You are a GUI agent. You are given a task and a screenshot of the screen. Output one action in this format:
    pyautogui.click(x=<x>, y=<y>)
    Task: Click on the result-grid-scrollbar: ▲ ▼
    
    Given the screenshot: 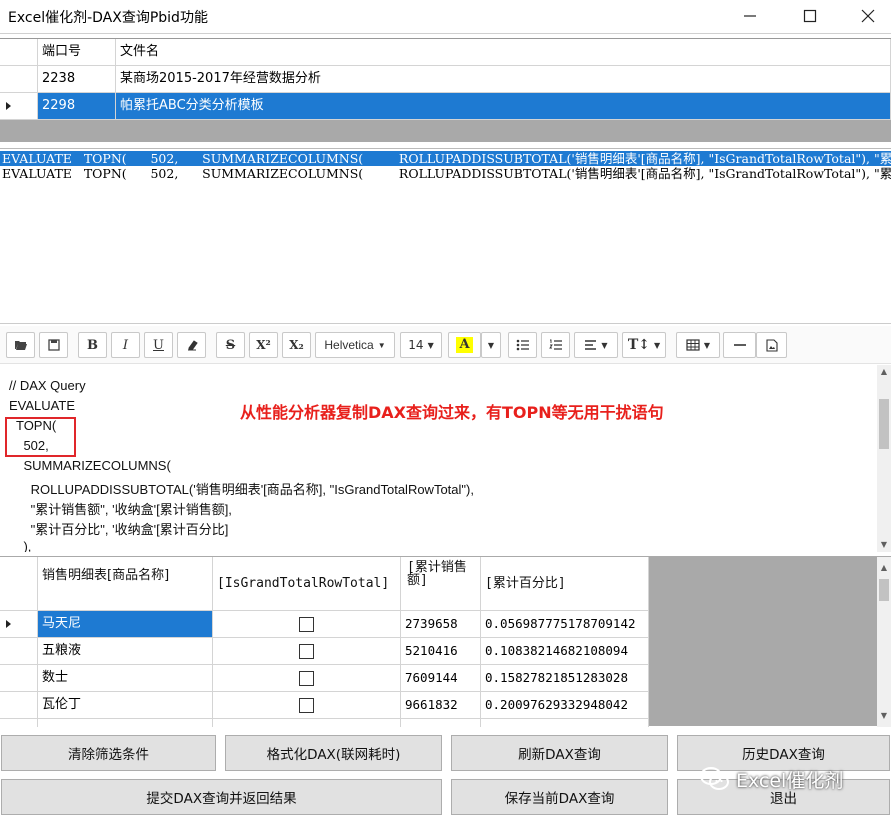 What is the action you would take?
    pyautogui.click(x=884, y=642)
    